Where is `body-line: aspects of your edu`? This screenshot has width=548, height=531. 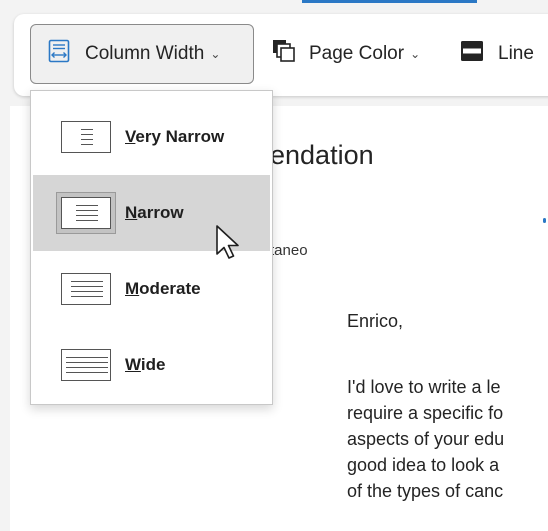
body-line: aspects of your edu is located at coordinates (426, 439).